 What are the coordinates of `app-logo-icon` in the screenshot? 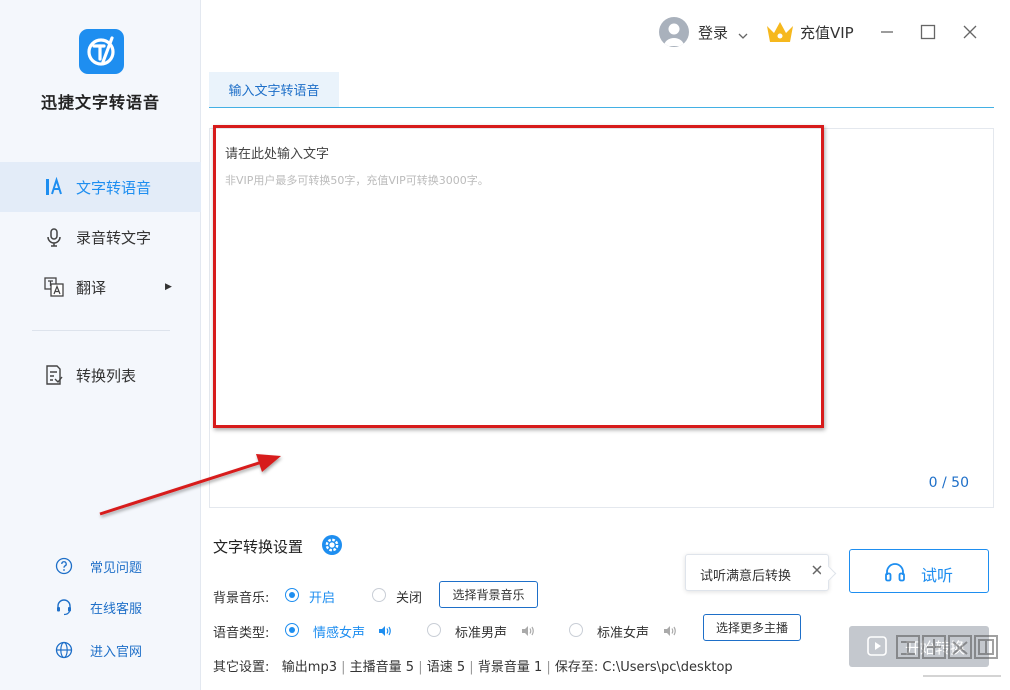 It's located at (101, 51).